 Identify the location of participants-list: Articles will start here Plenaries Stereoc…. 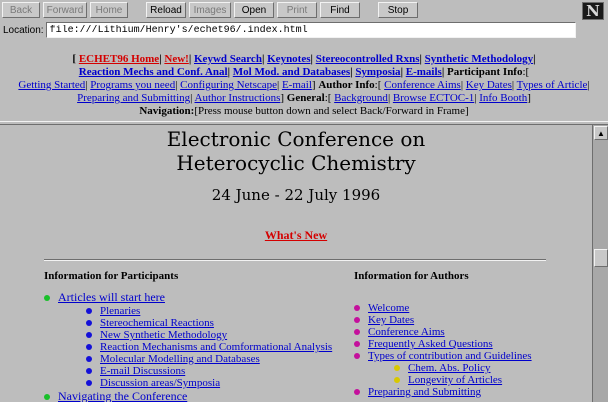
(188, 346).